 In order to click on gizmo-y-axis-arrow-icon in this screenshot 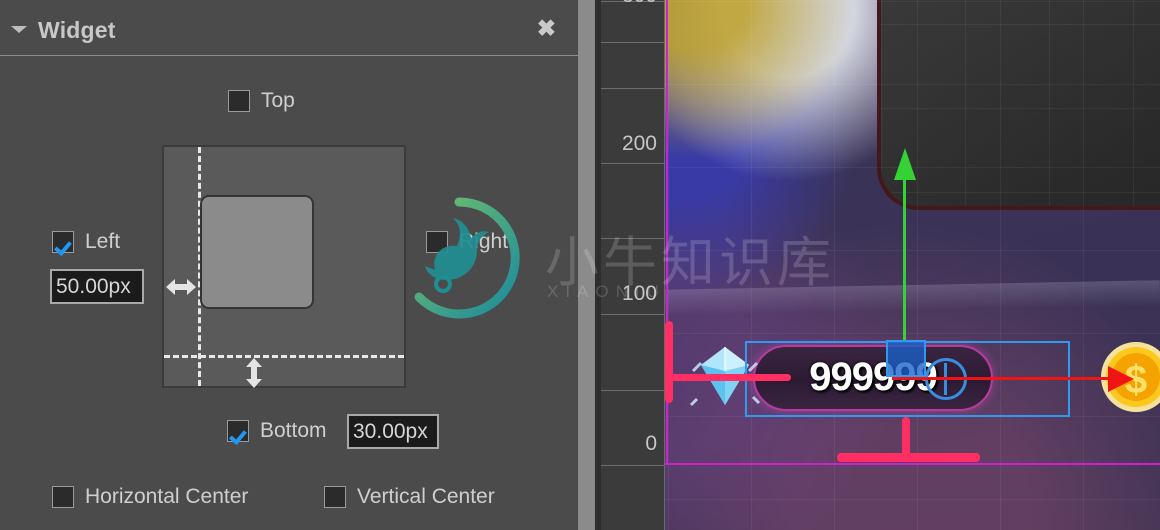, I will do `click(905, 164)`.